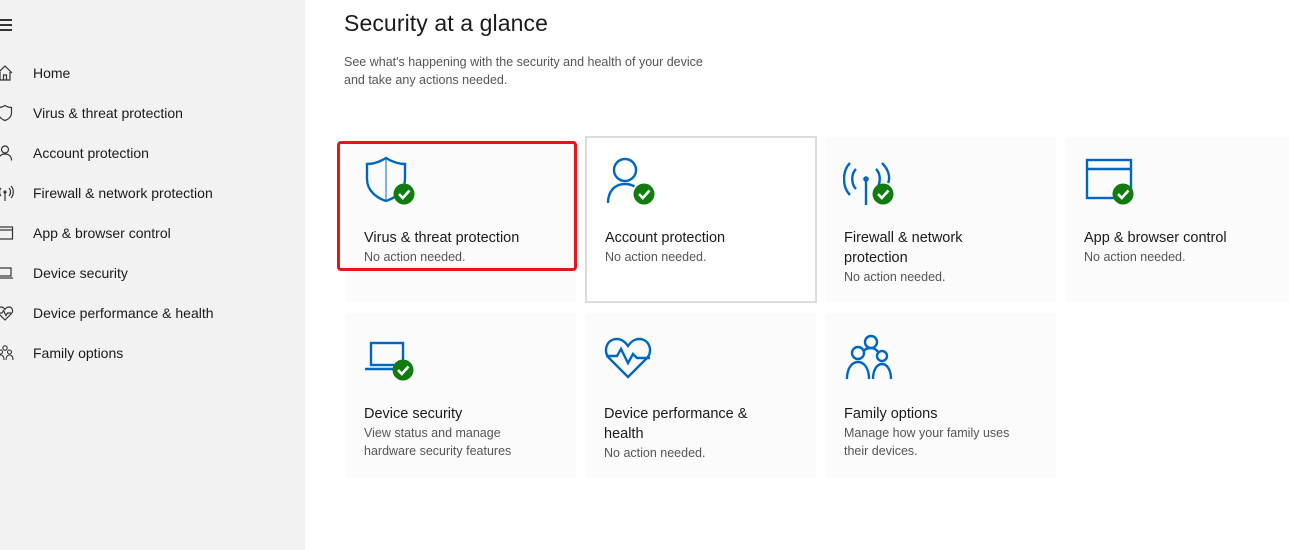  Describe the element at coordinates (8, 193) in the screenshot. I see `antenna-icon` at that location.